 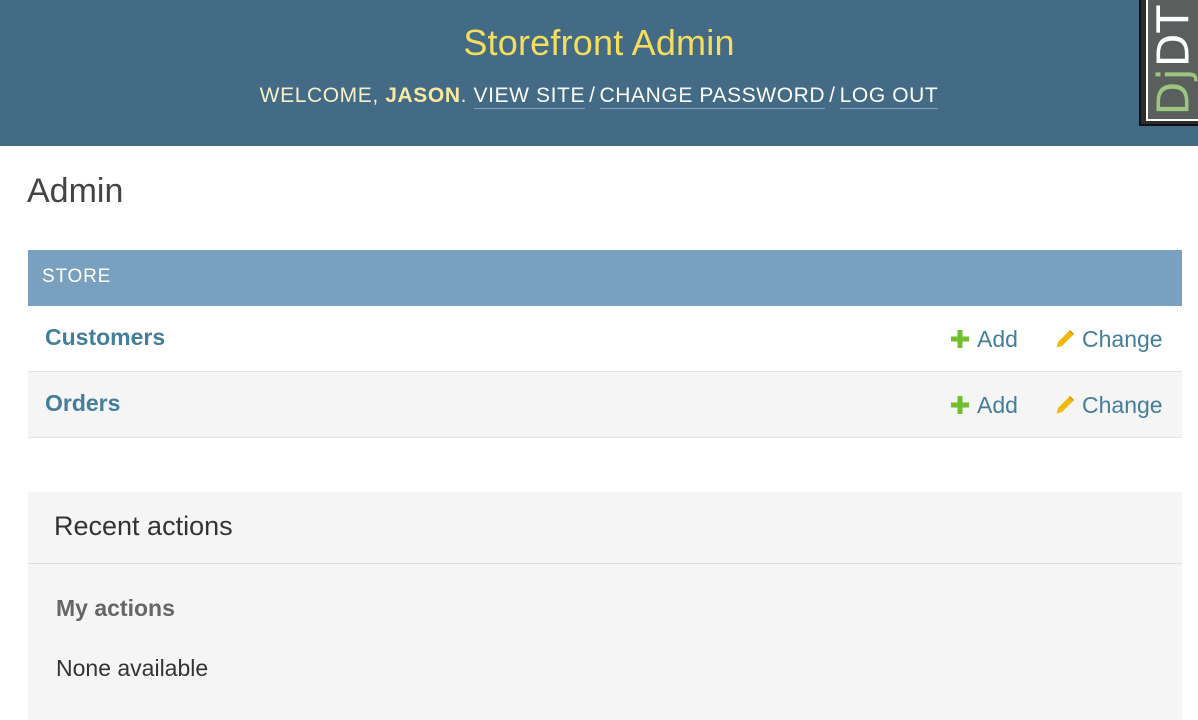 What do you see at coordinates (464, 95) in the screenshot?
I see `user-suffix: .` at bounding box center [464, 95].